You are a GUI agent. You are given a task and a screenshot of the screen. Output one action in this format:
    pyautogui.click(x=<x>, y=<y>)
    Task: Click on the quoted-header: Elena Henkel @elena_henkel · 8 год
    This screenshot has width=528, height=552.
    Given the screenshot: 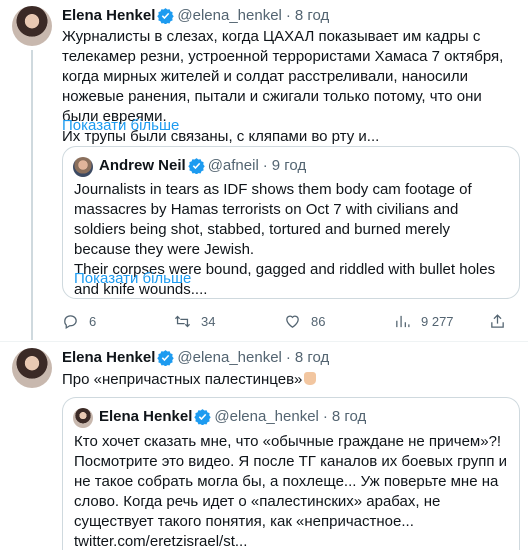 What is the action you would take?
    pyautogui.click(x=232, y=416)
    